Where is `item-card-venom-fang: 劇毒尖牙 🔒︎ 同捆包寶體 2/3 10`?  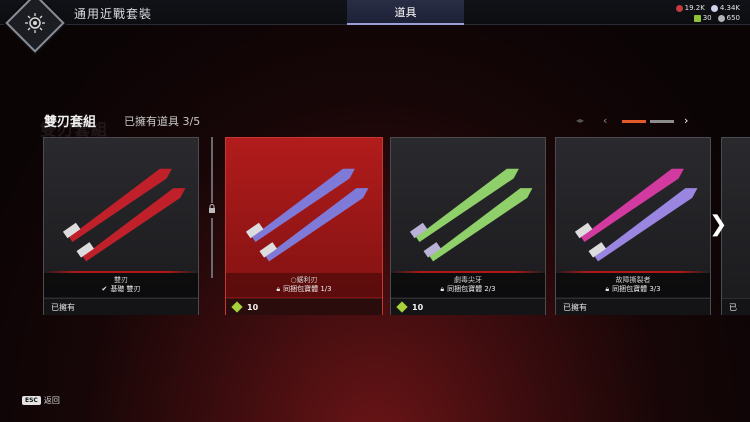 item-card-venom-fang: 劇毒尖牙 🔒︎ 同捆包寶體 2/3 10 is located at coordinates (468, 226).